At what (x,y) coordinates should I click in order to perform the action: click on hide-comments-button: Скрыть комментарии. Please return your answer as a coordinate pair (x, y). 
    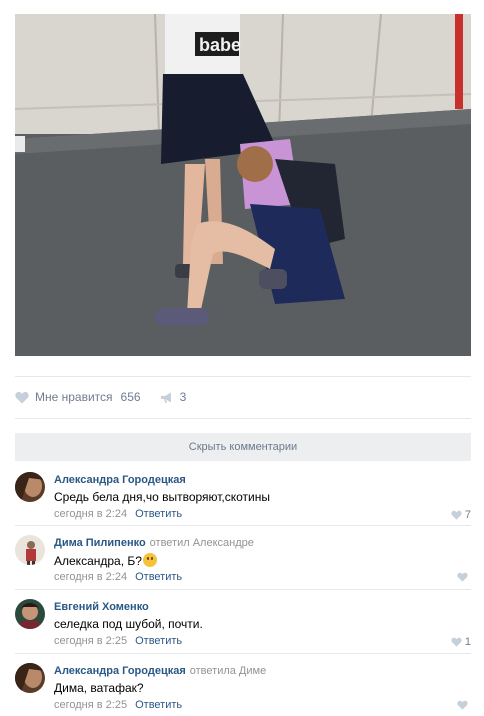
    Looking at the image, I should click on (243, 447).